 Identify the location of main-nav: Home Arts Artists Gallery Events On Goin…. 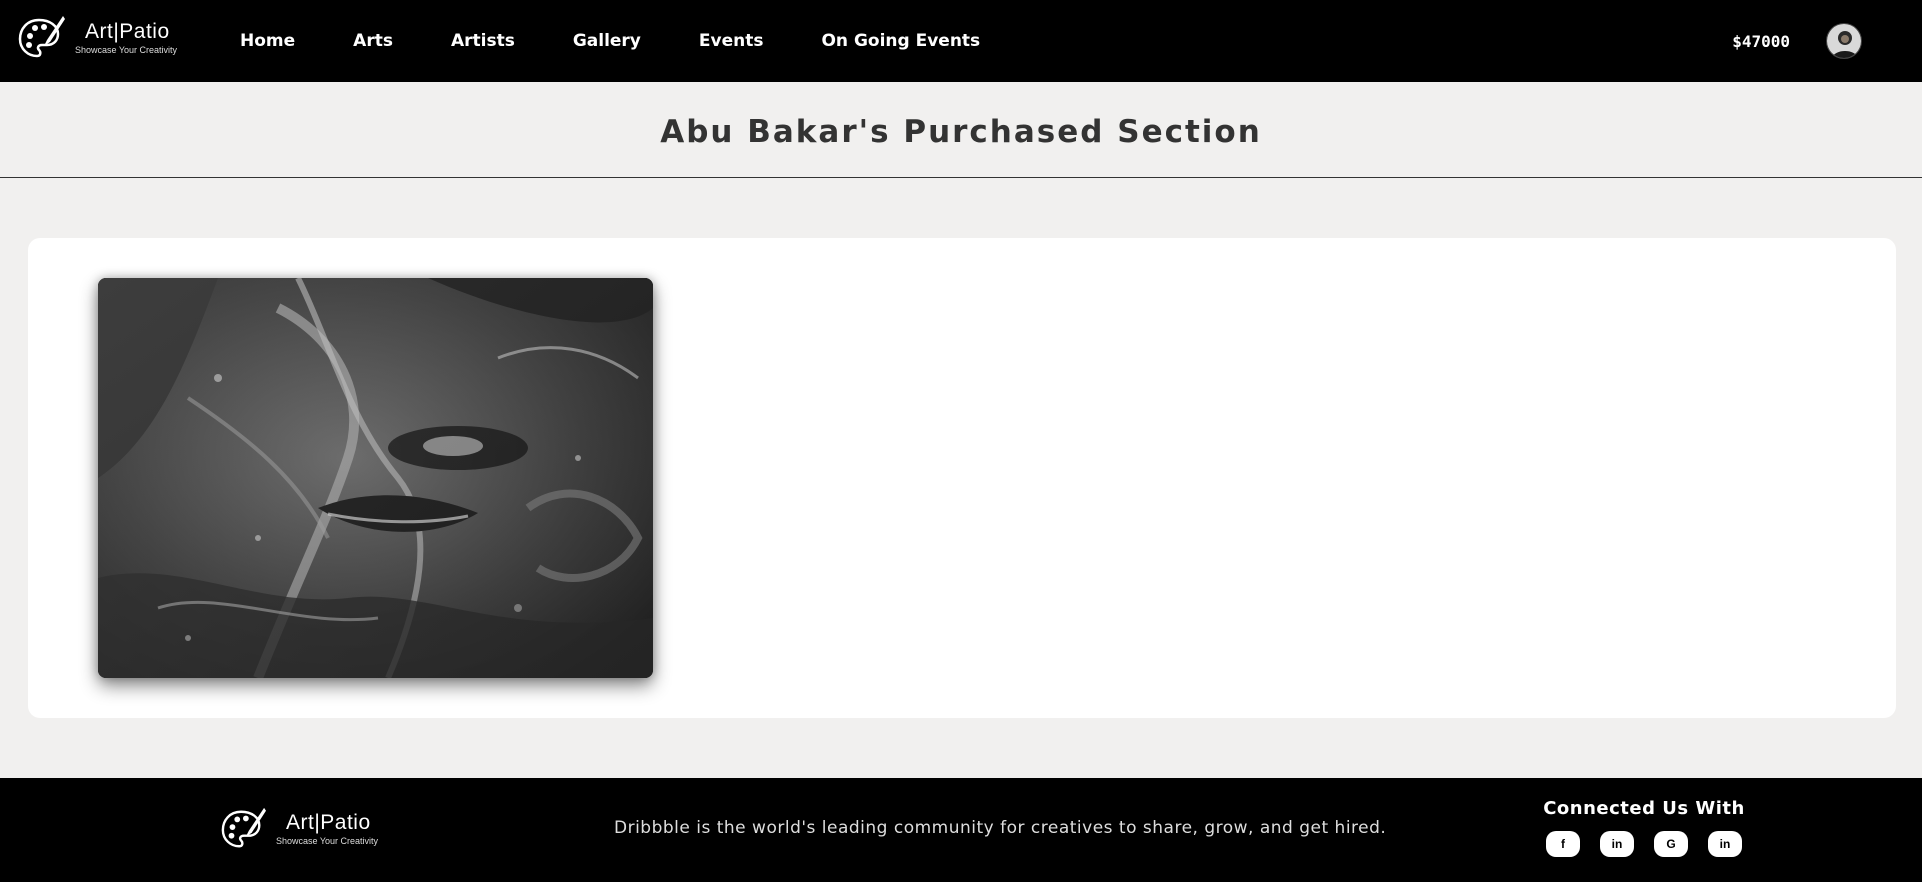
(639, 41).